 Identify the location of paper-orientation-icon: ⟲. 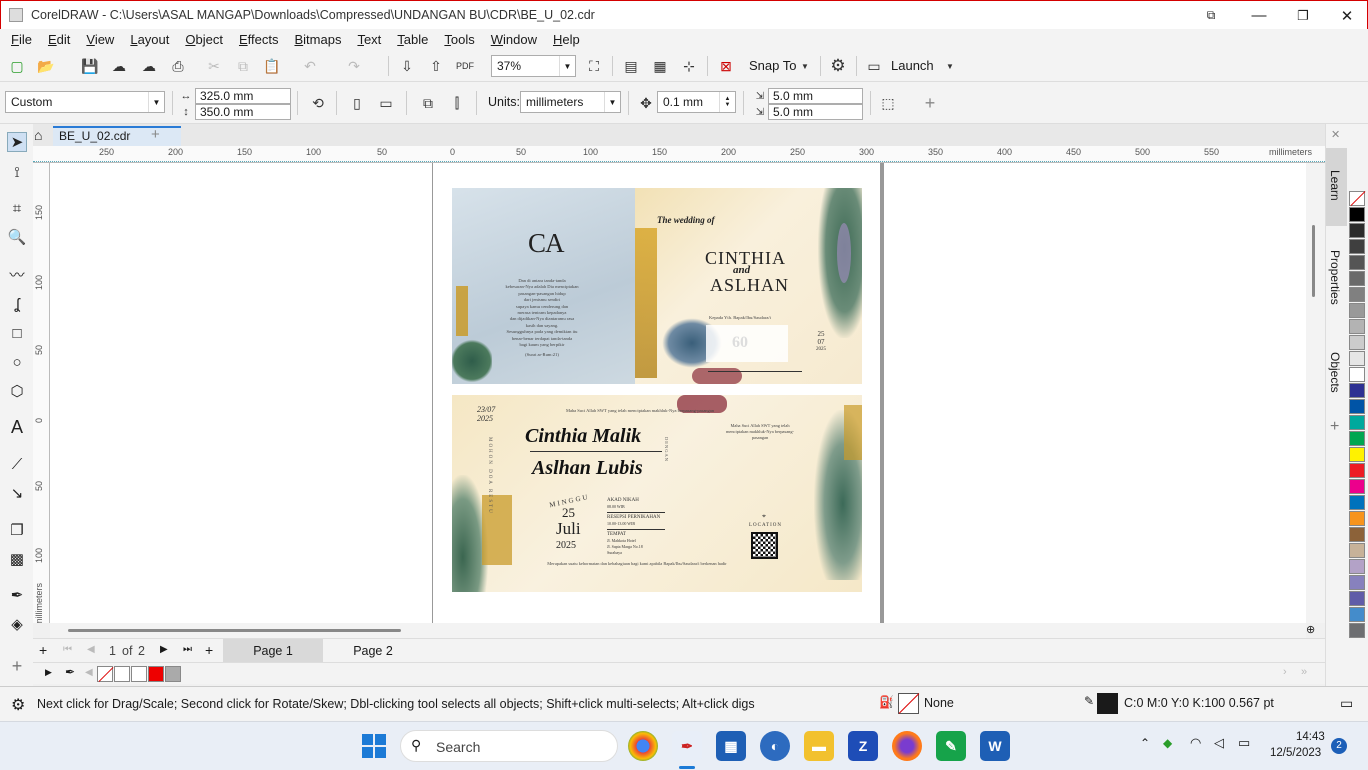
(318, 103).